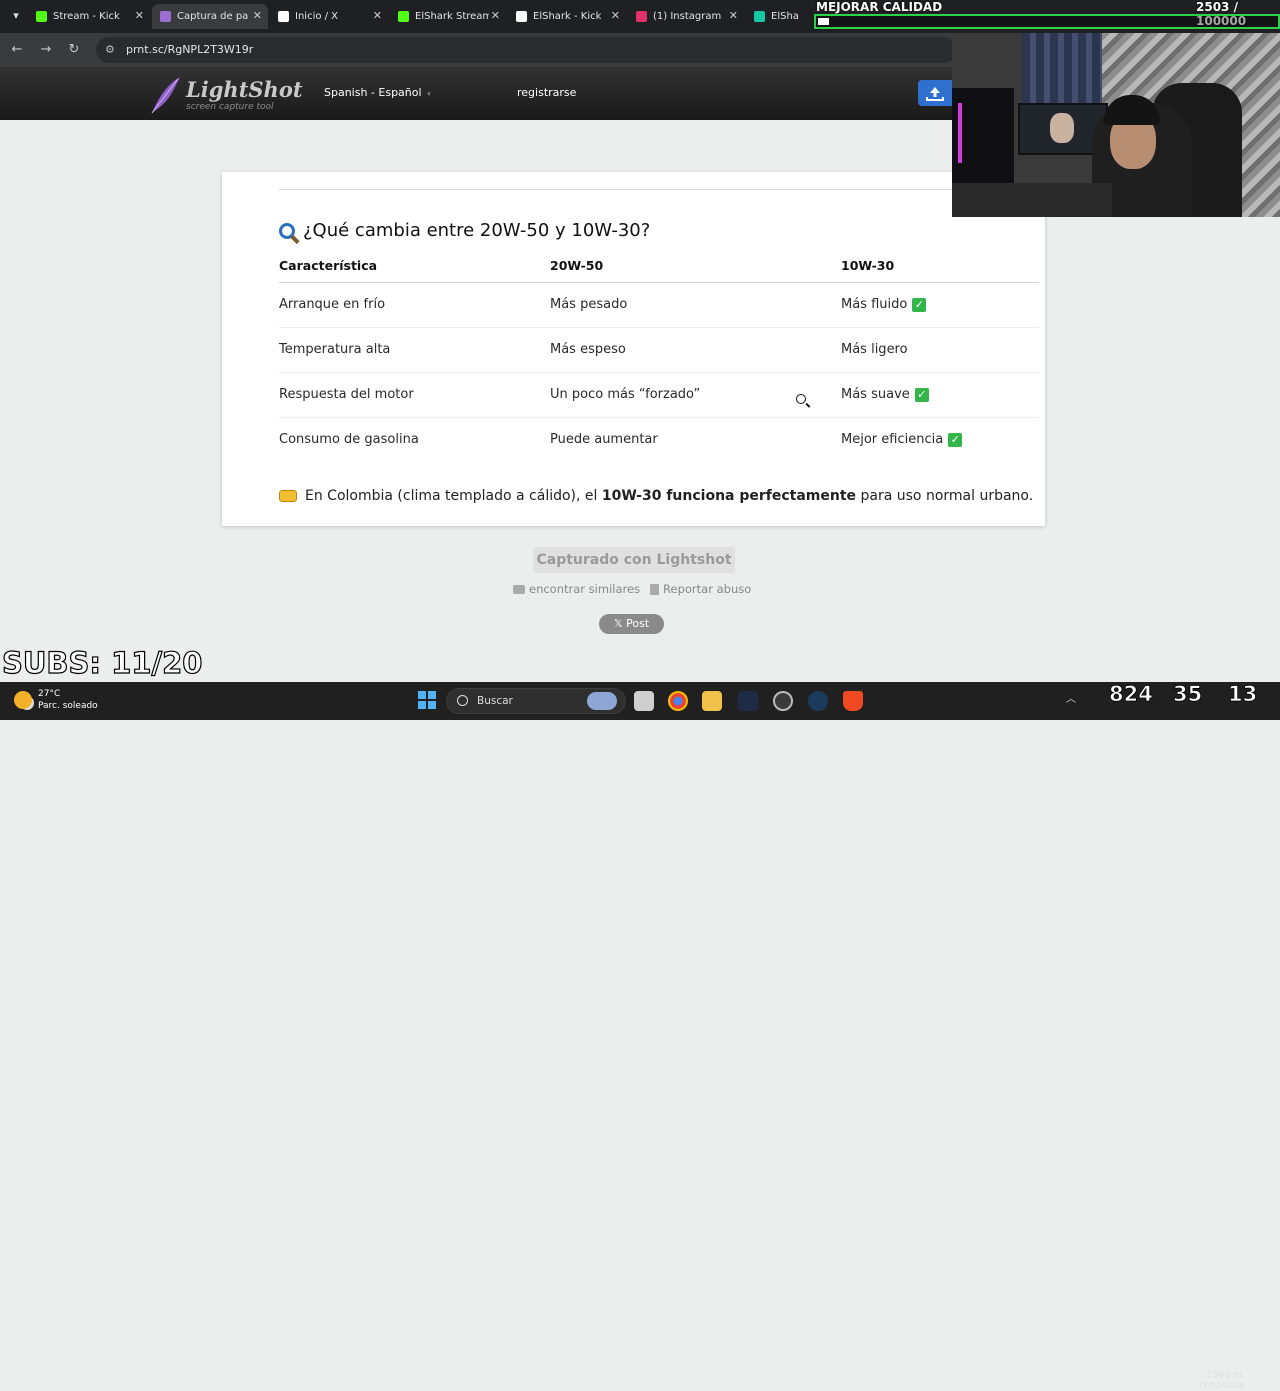 The image size is (1280, 1391). What do you see at coordinates (332, 304) in the screenshot?
I see `table-cell: Arranque en frío` at bounding box center [332, 304].